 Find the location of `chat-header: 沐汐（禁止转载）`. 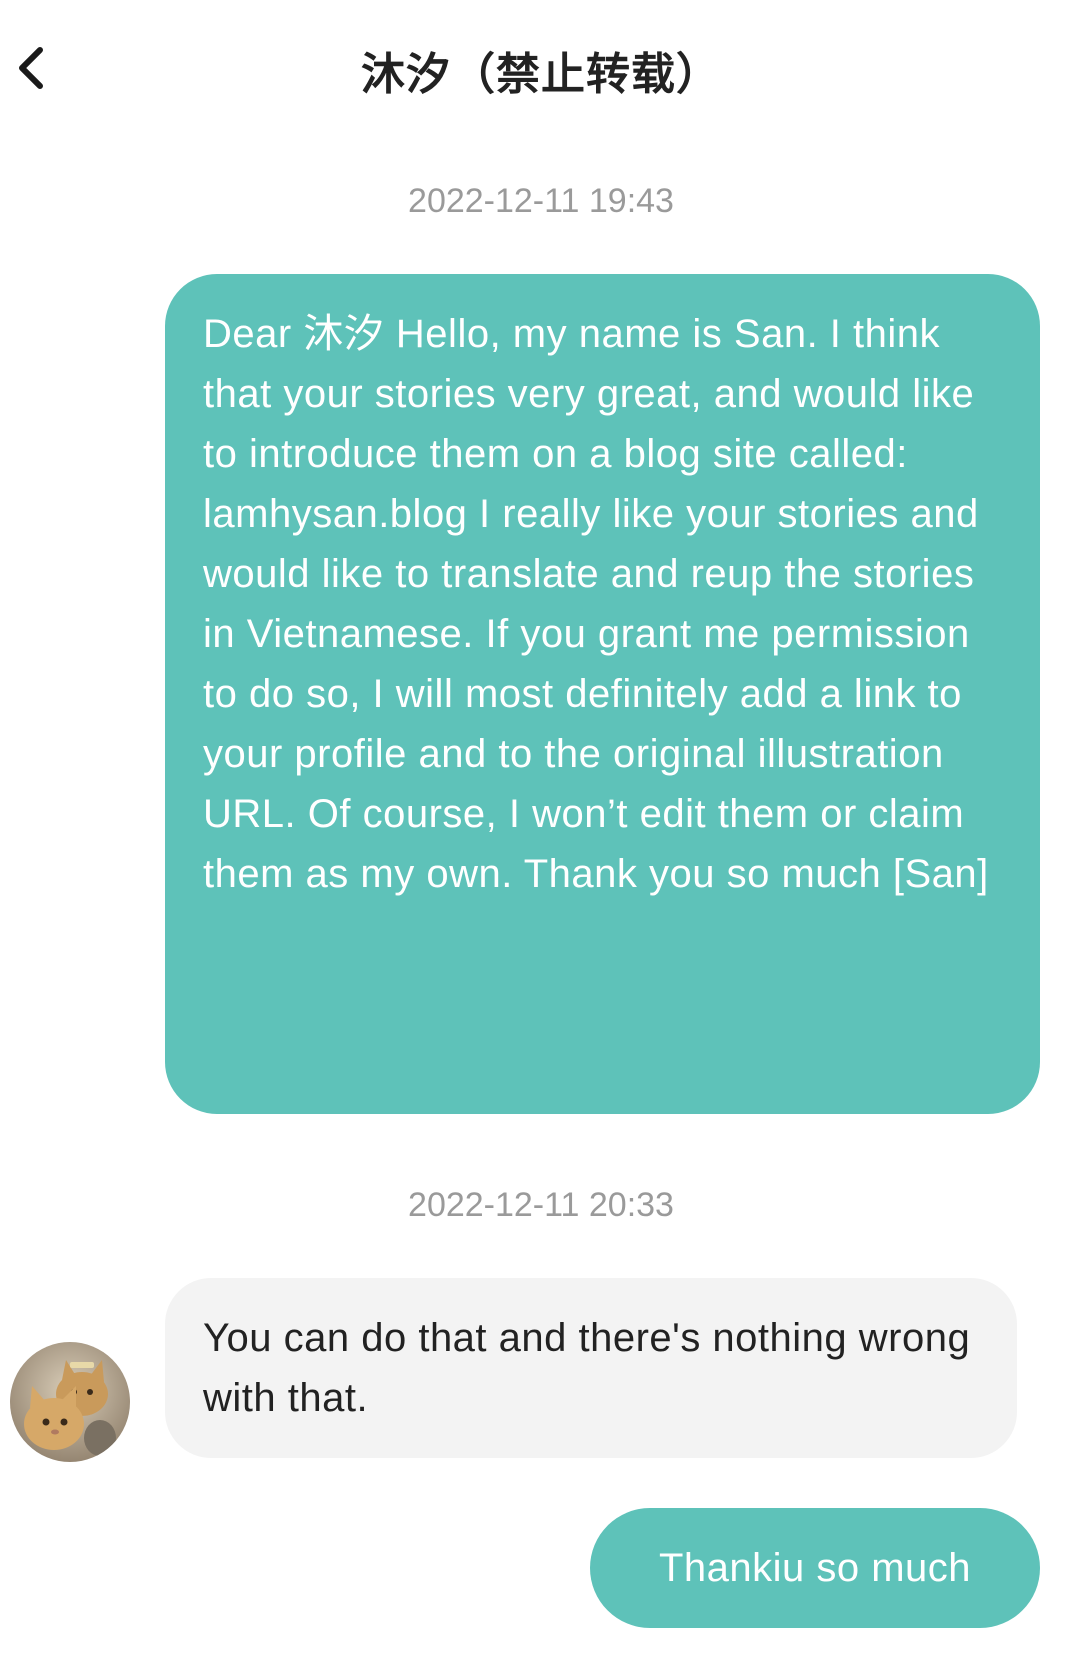

chat-header: 沐汐（禁止转载） is located at coordinates (541, 70).